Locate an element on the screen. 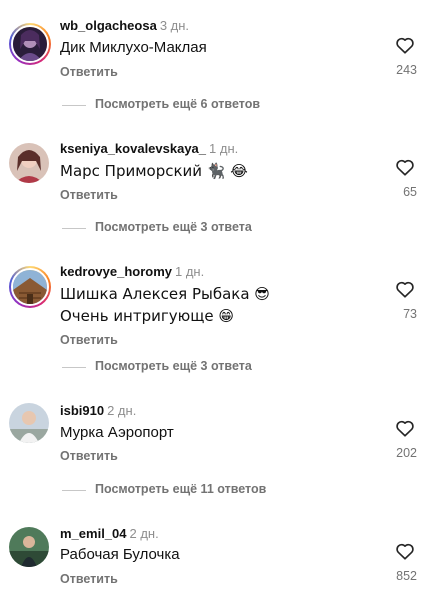 This screenshot has width=437, height=600. view-more-replies-label: Посмотреть ещё 11 ответов is located at coordinates (180, 489).